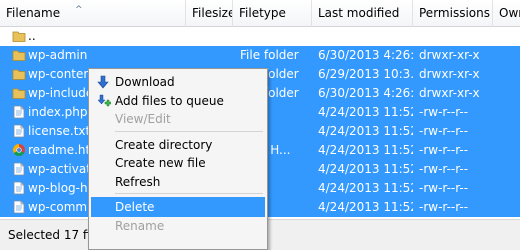 The height and width of the screenshot is (250, 520). Describe the element at coordinates (135, 207) in the screenshot. I see `menu-item-label: Delete` at that location.